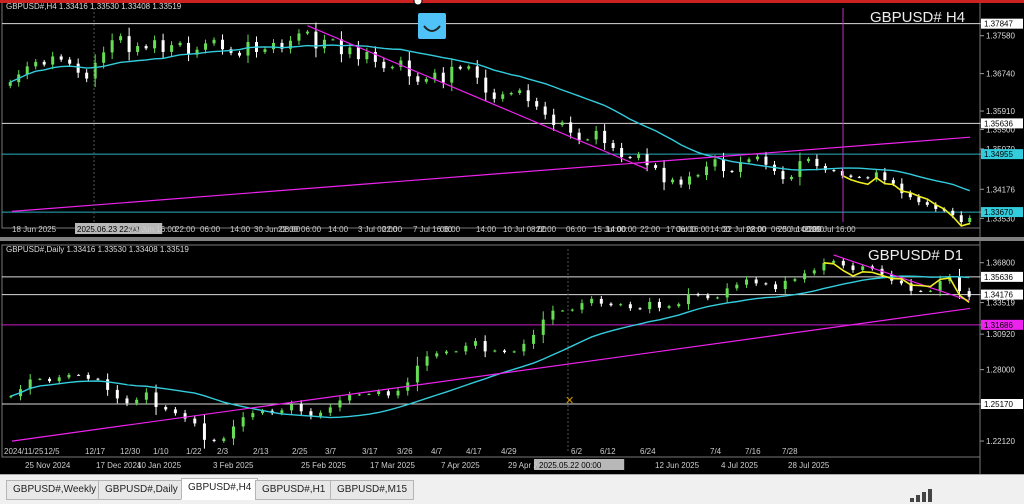  What do you see at coordinates (1000, 36) in the screenshot?
I see `y-tick-label: 1.37580` at bounding box center [1000, 36].